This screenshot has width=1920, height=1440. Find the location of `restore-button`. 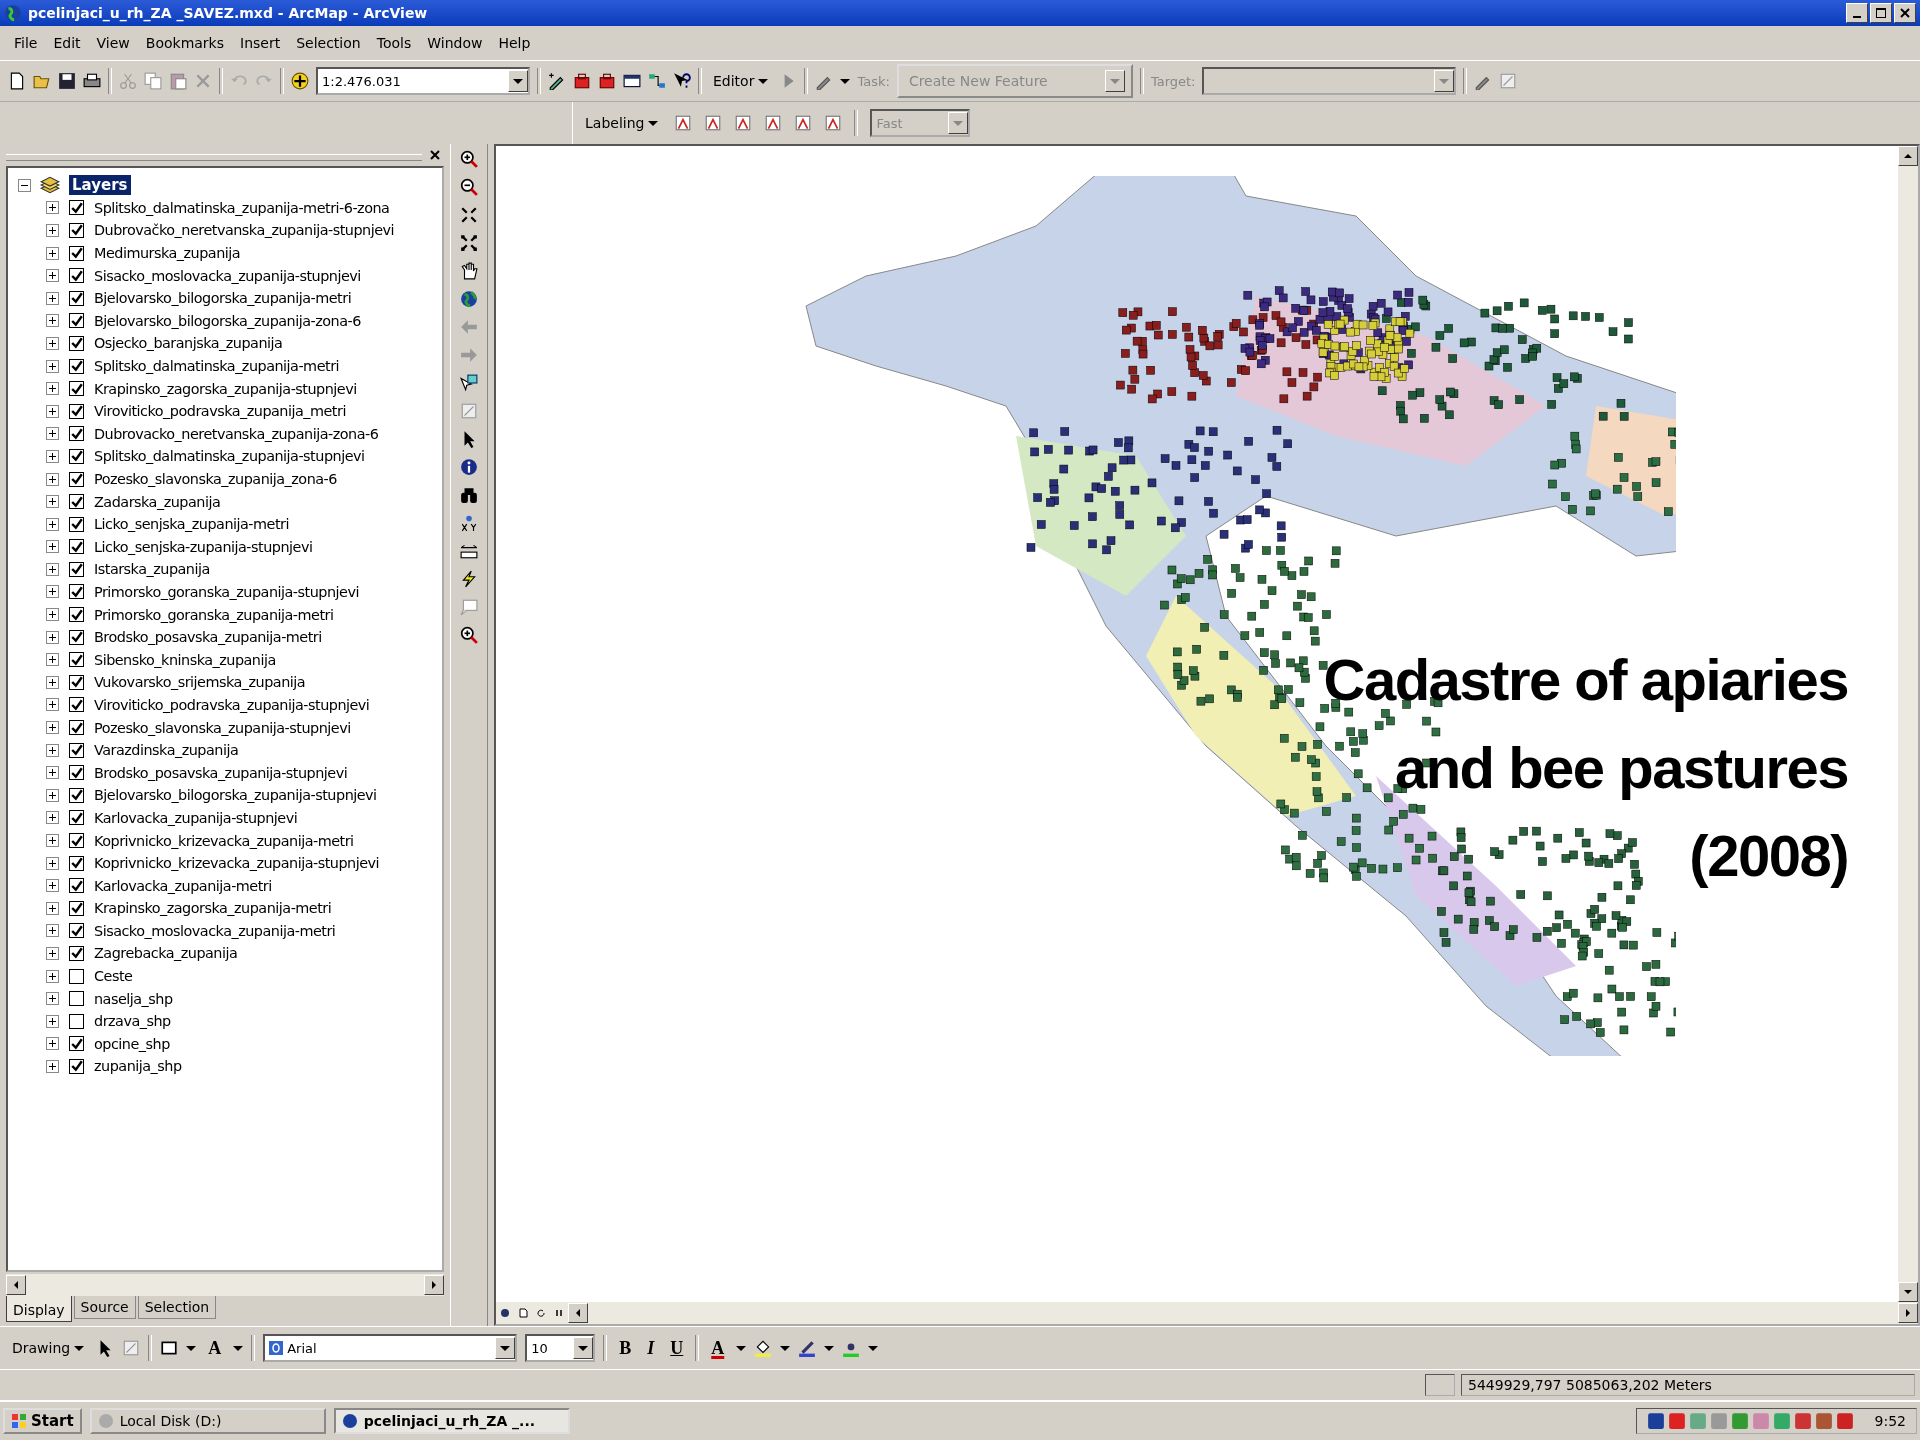

restore-button is located at coordinates (1881, 13).